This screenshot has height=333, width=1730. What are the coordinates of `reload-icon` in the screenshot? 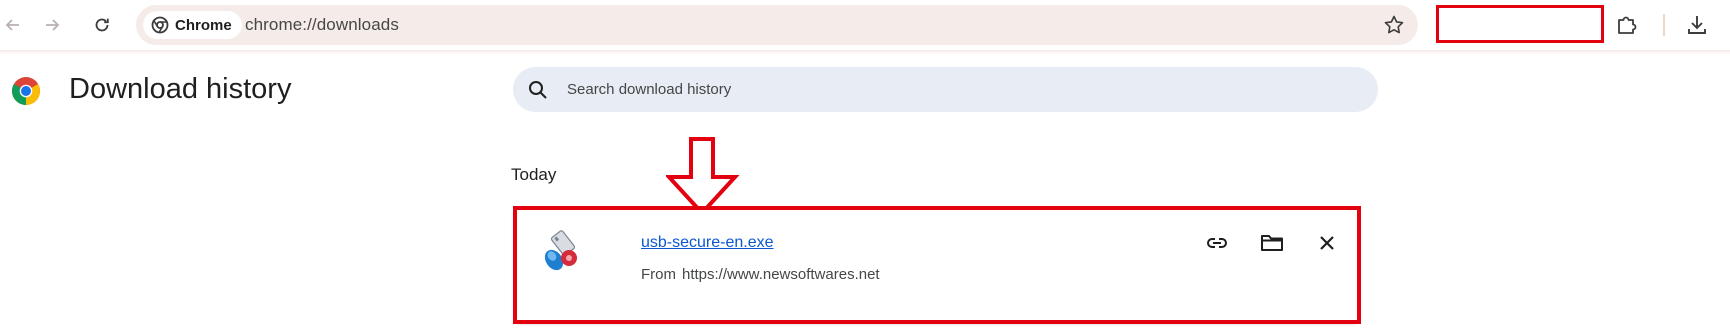 It's located at (102, 25).